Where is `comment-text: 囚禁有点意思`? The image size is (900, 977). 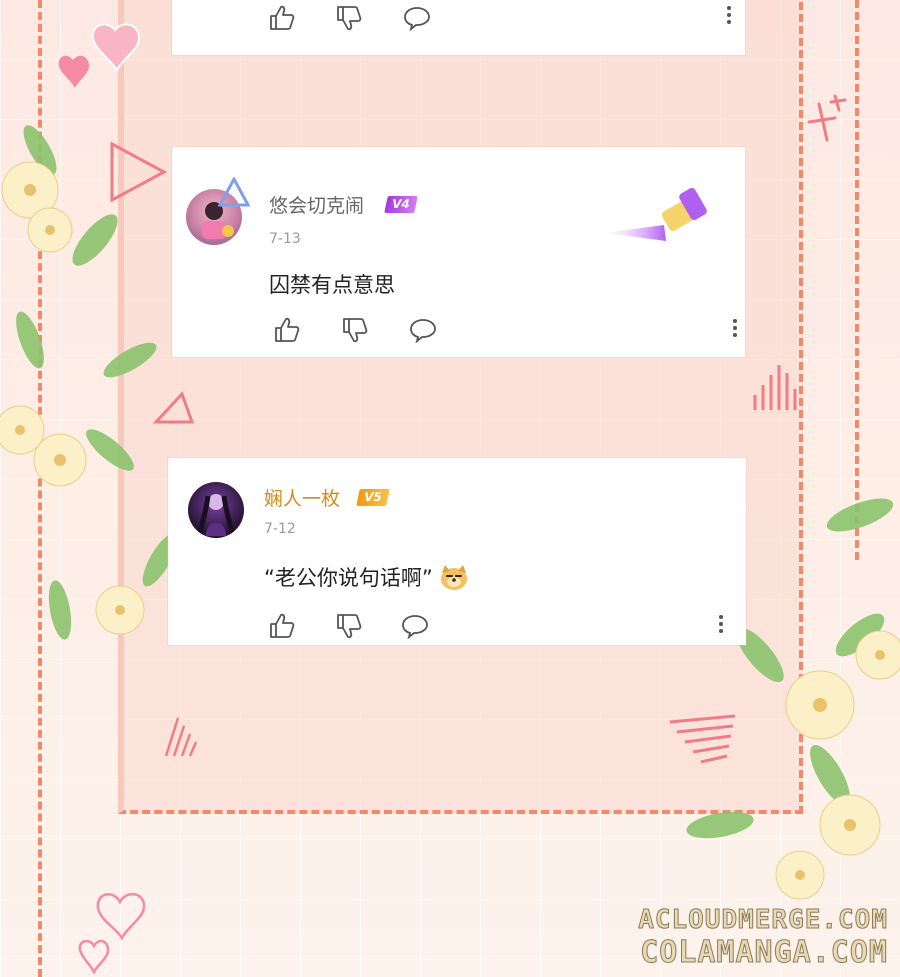 comment-text: 囚禁有点意思 is located at coordinates (332, 285).